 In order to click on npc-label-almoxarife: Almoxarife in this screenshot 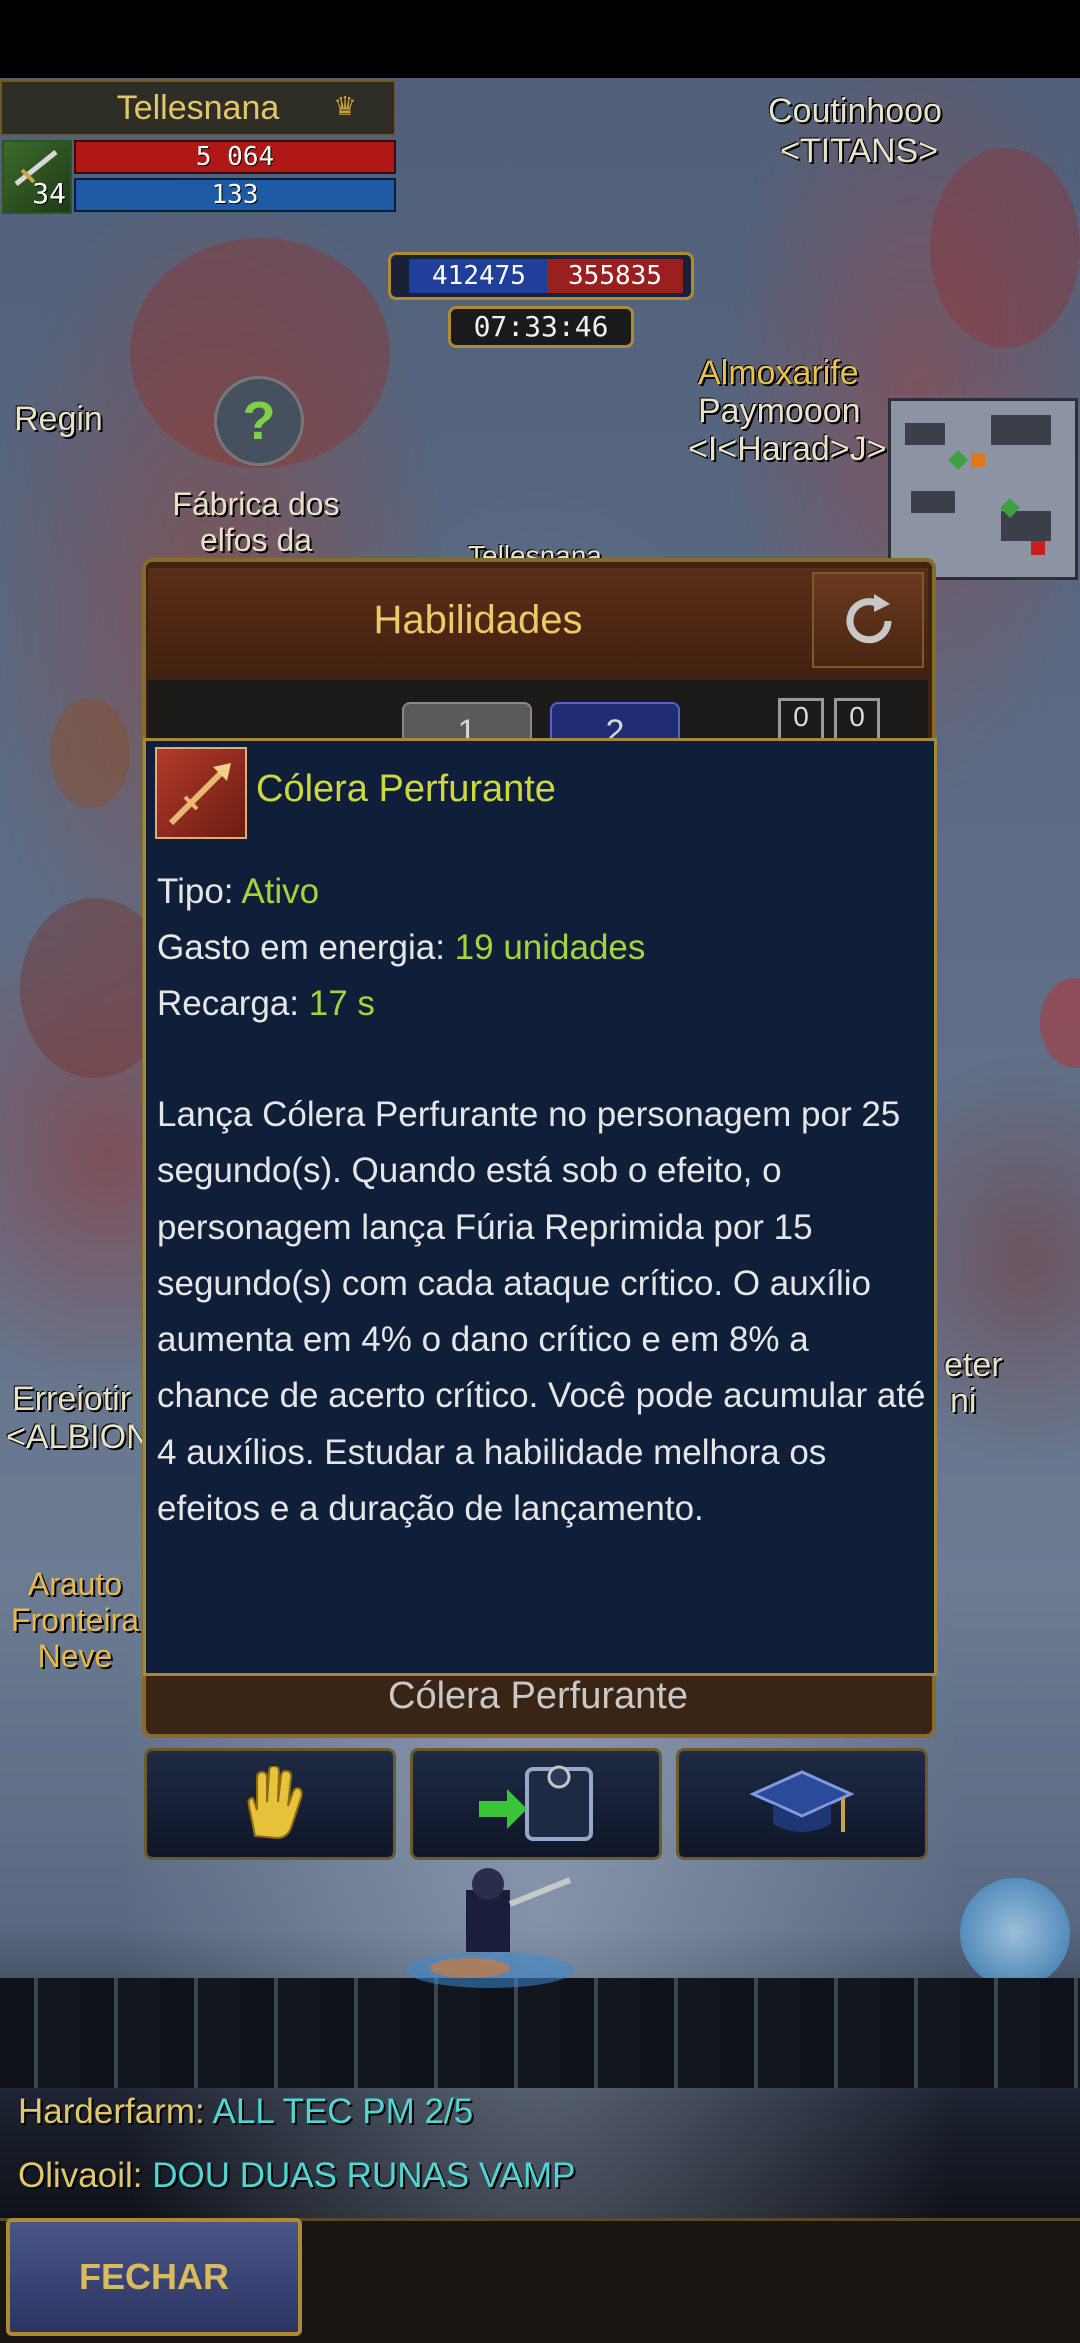, I will do `click(778, 373)`.